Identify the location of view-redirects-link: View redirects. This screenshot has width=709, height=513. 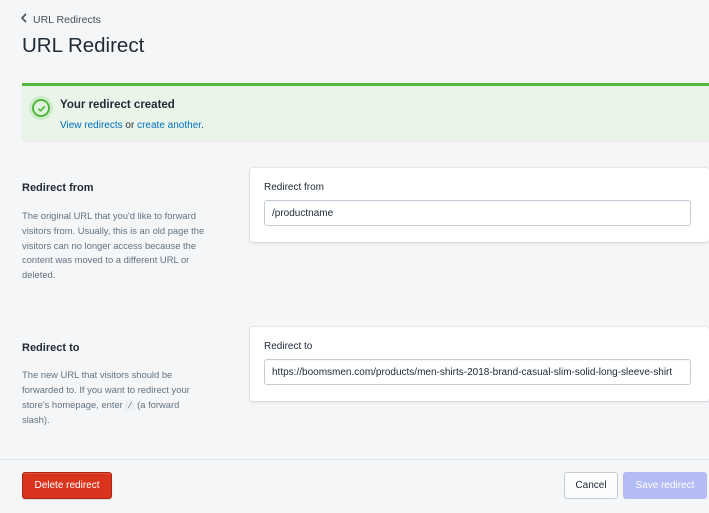
(91, 125).